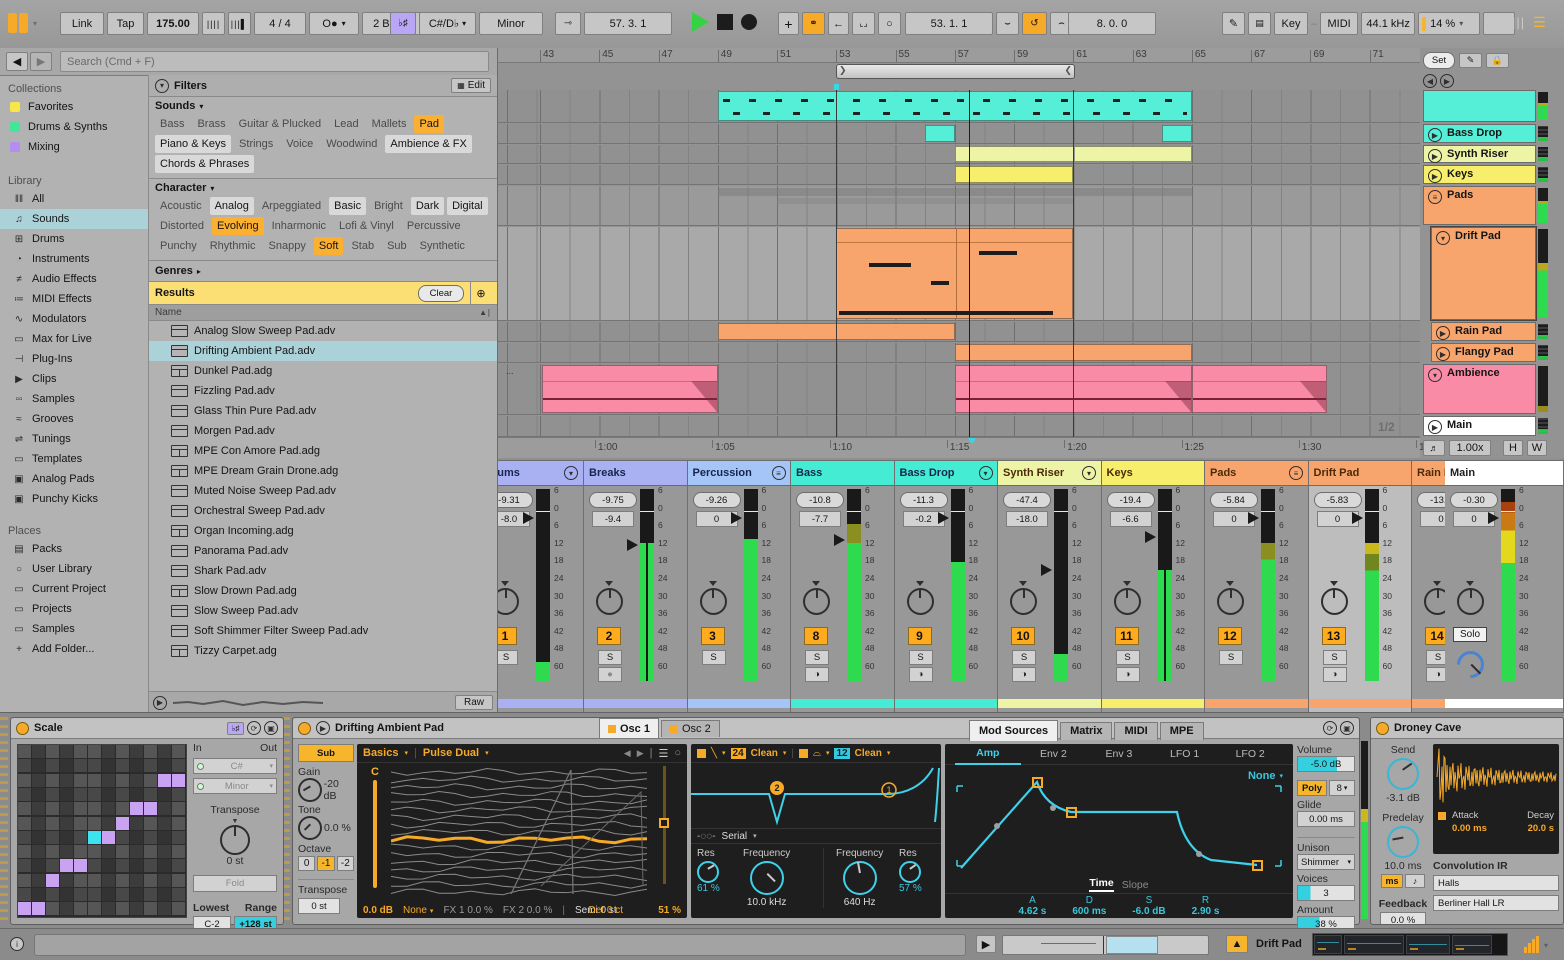  What do you see at coordinates (235, 840) in the screenshot?
I see `scale-transpose-knob` at bounding box center [235, 840].